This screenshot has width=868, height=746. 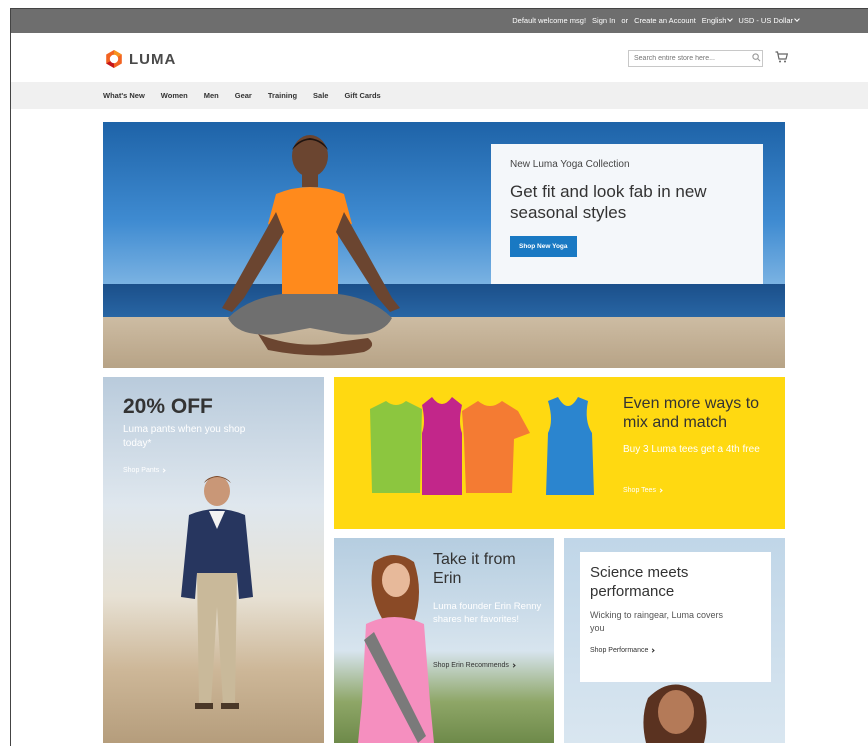 What do you see at coordinates (619, 650) in the screenshot?
I see `shop-performance-label: Shop Performance` at bounding box center [619, 650].